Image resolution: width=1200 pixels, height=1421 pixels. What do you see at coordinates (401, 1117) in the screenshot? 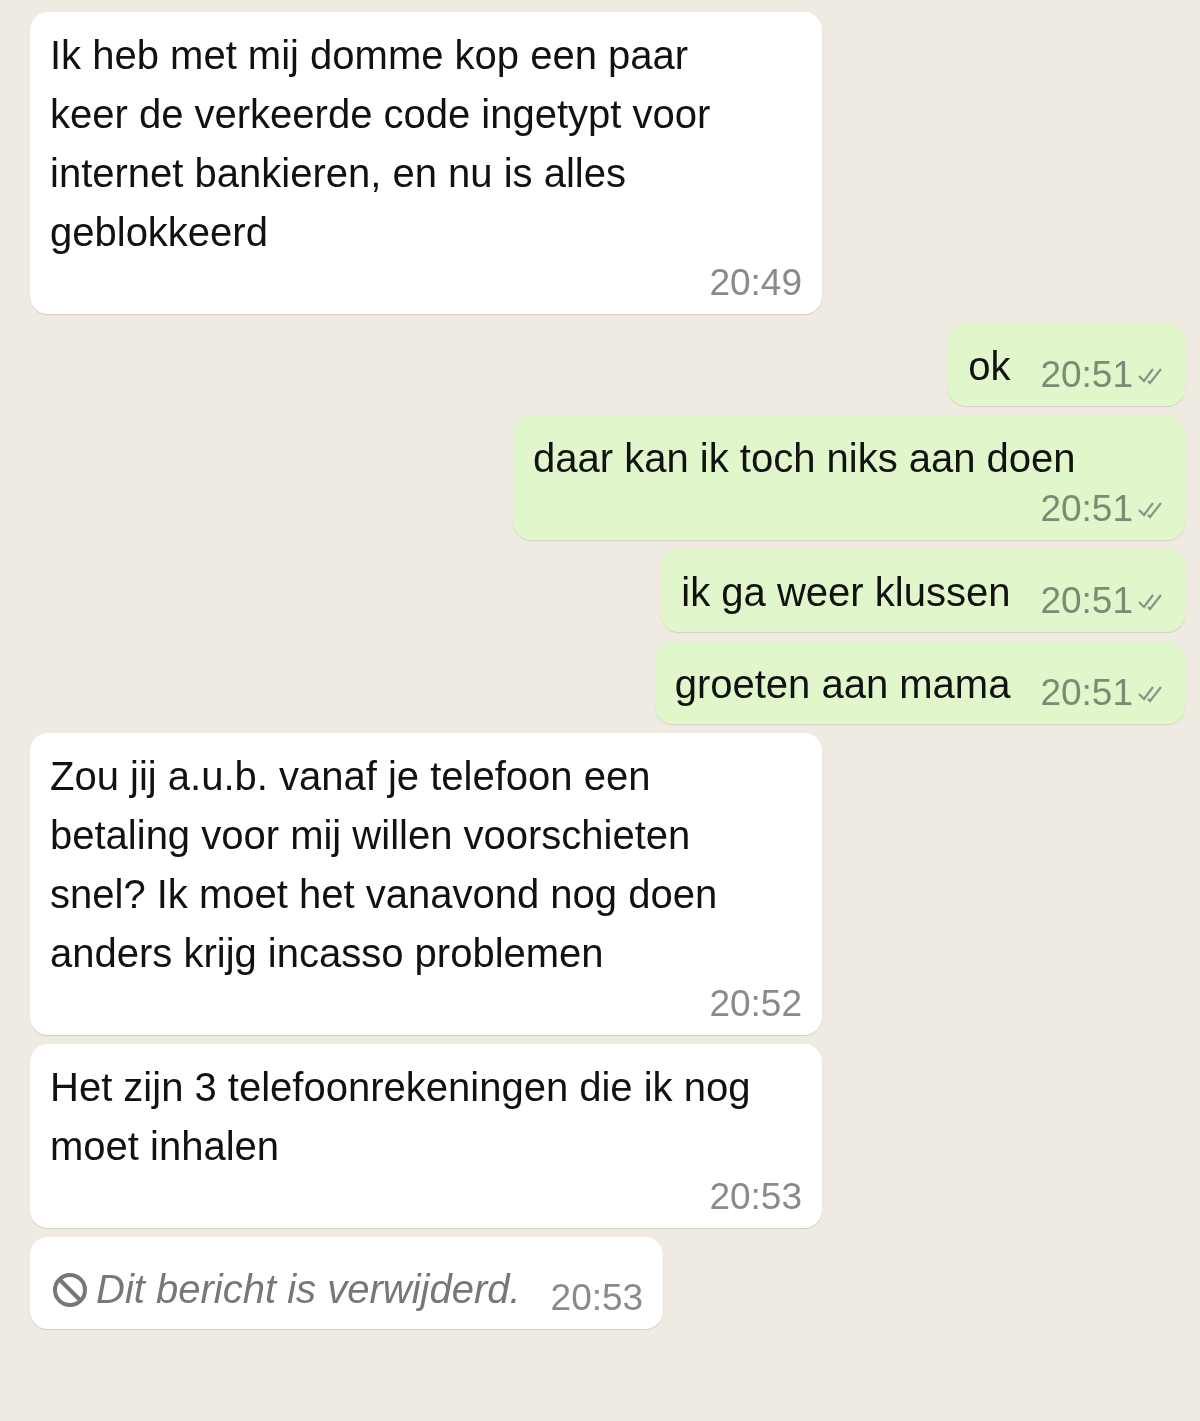
I see `message-text: Het zijn 3 telefoonrekeningen die ik nog moet inhalen` at bounding box center [401, 1117].